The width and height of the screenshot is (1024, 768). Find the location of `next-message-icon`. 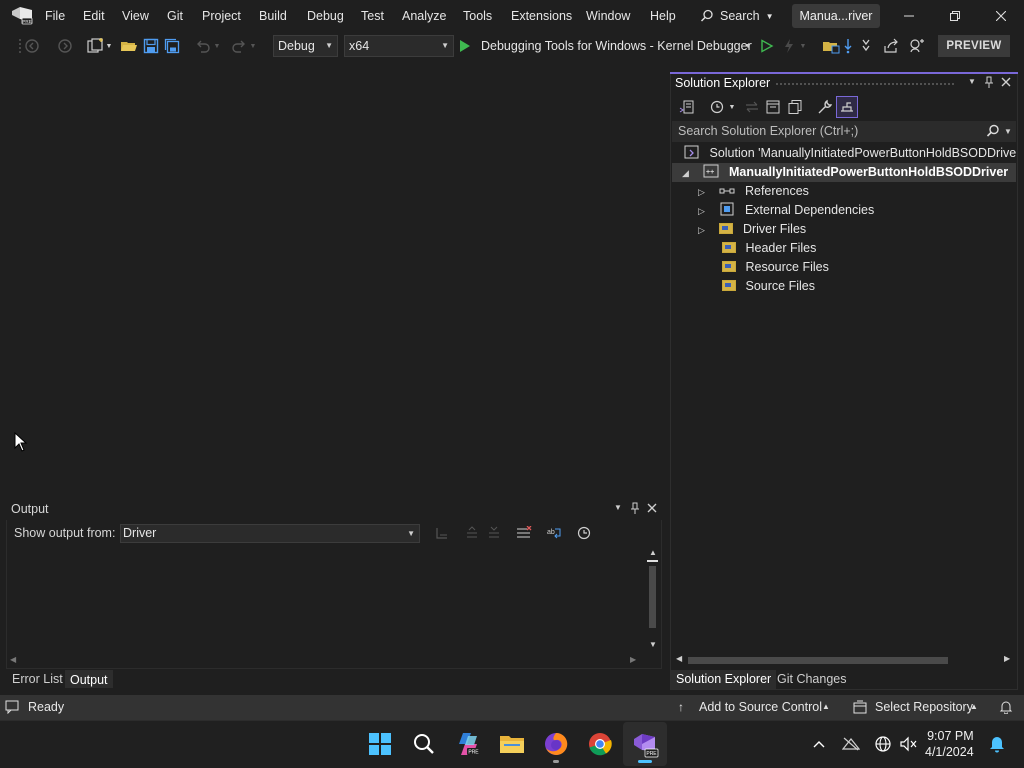

next-message-icon is located at coordinates (494, 533).